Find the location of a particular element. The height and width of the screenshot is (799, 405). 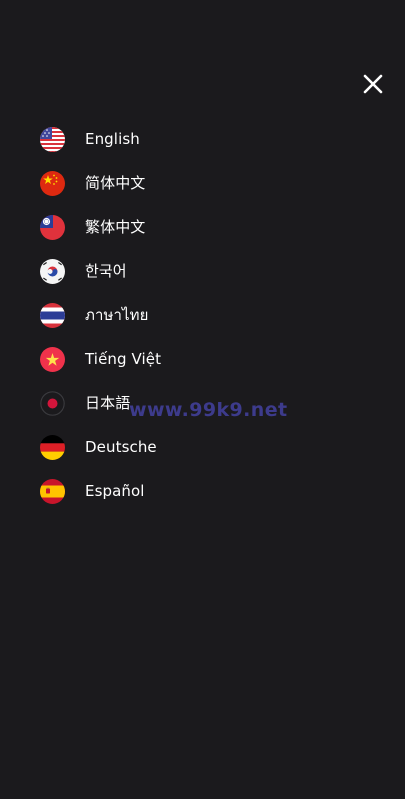

language-label: Deutsche is located at coordinates (121, 447).